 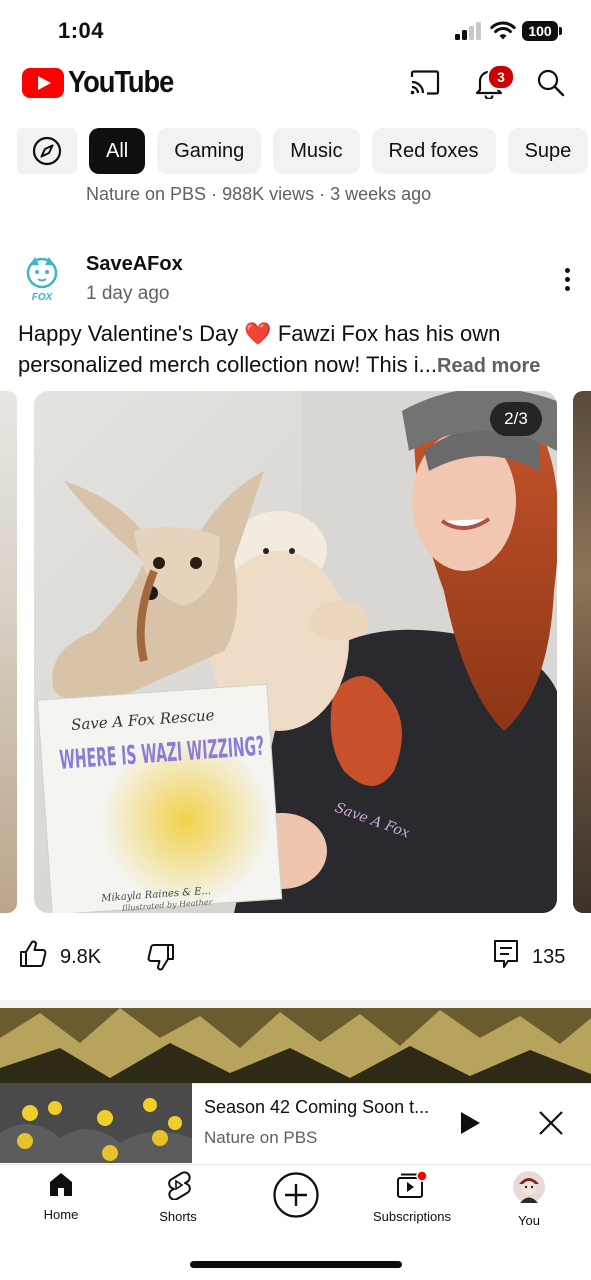 I want to click on youtube-logo-icon, so click(x=43, y=83).